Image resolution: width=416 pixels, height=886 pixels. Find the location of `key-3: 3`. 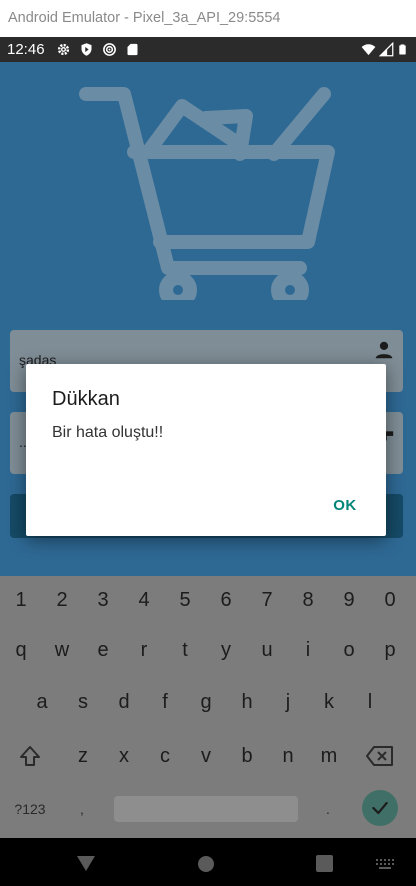

key-3: 3 is located at coordinates (103, 600).